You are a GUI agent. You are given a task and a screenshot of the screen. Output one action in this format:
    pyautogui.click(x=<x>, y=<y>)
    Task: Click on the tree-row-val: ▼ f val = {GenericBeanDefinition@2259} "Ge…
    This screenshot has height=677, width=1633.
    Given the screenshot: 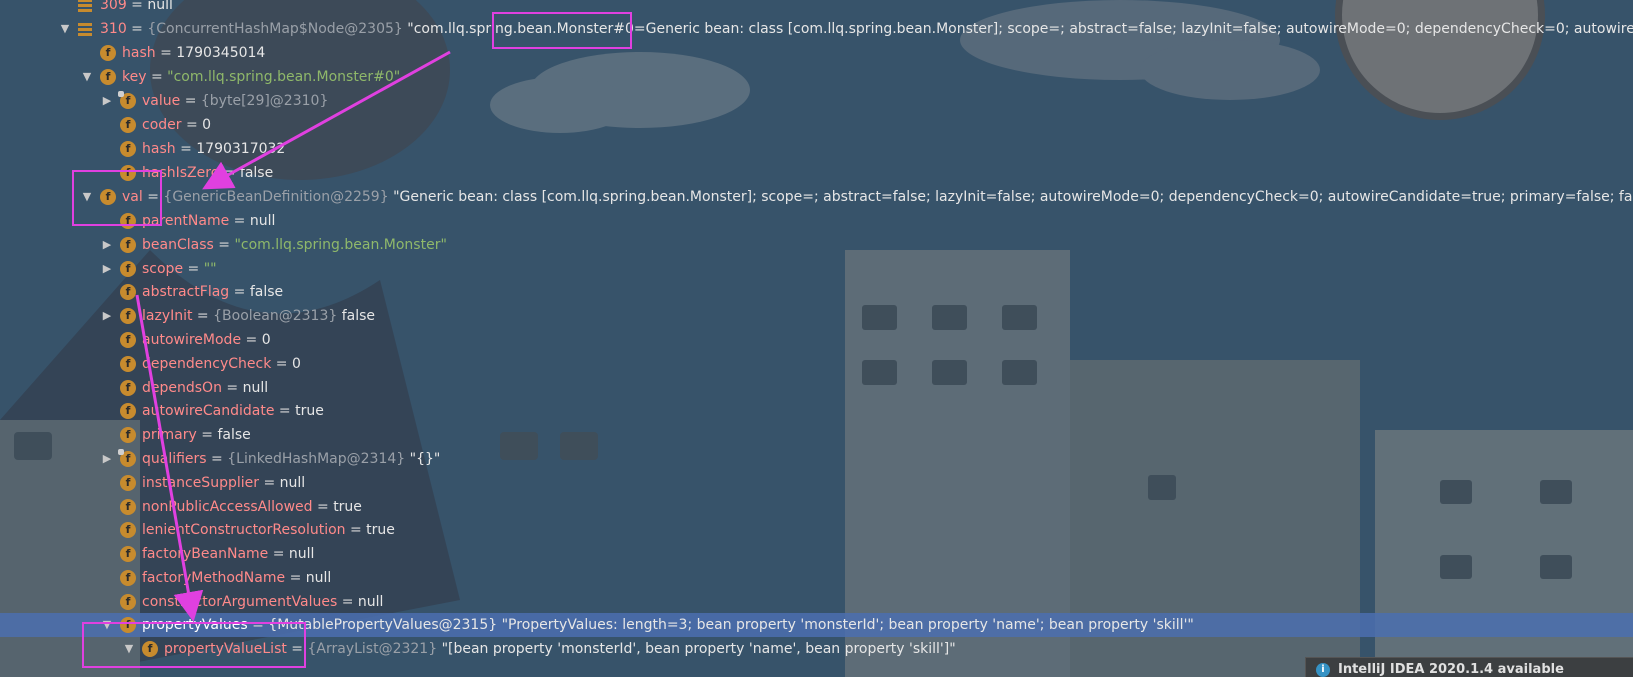 What is the action you would take?
    pyautogui.click(x=816, y=197)
    